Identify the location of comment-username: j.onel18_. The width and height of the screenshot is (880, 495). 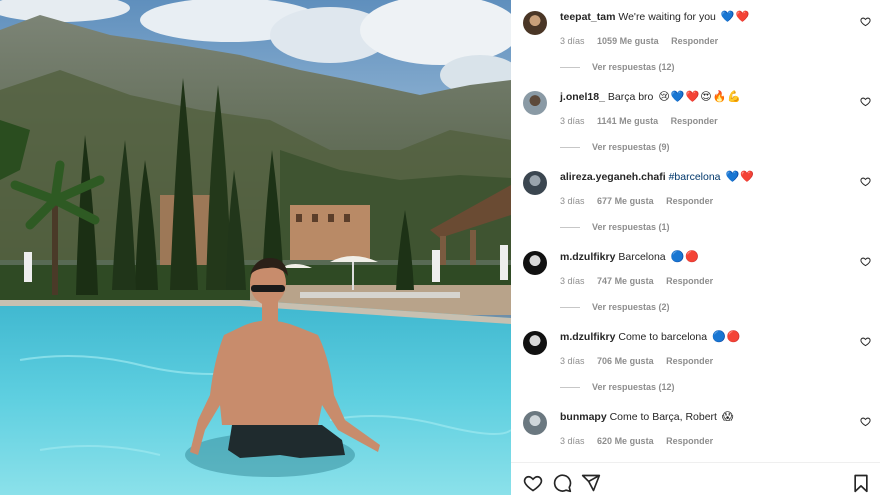
(582, 97).